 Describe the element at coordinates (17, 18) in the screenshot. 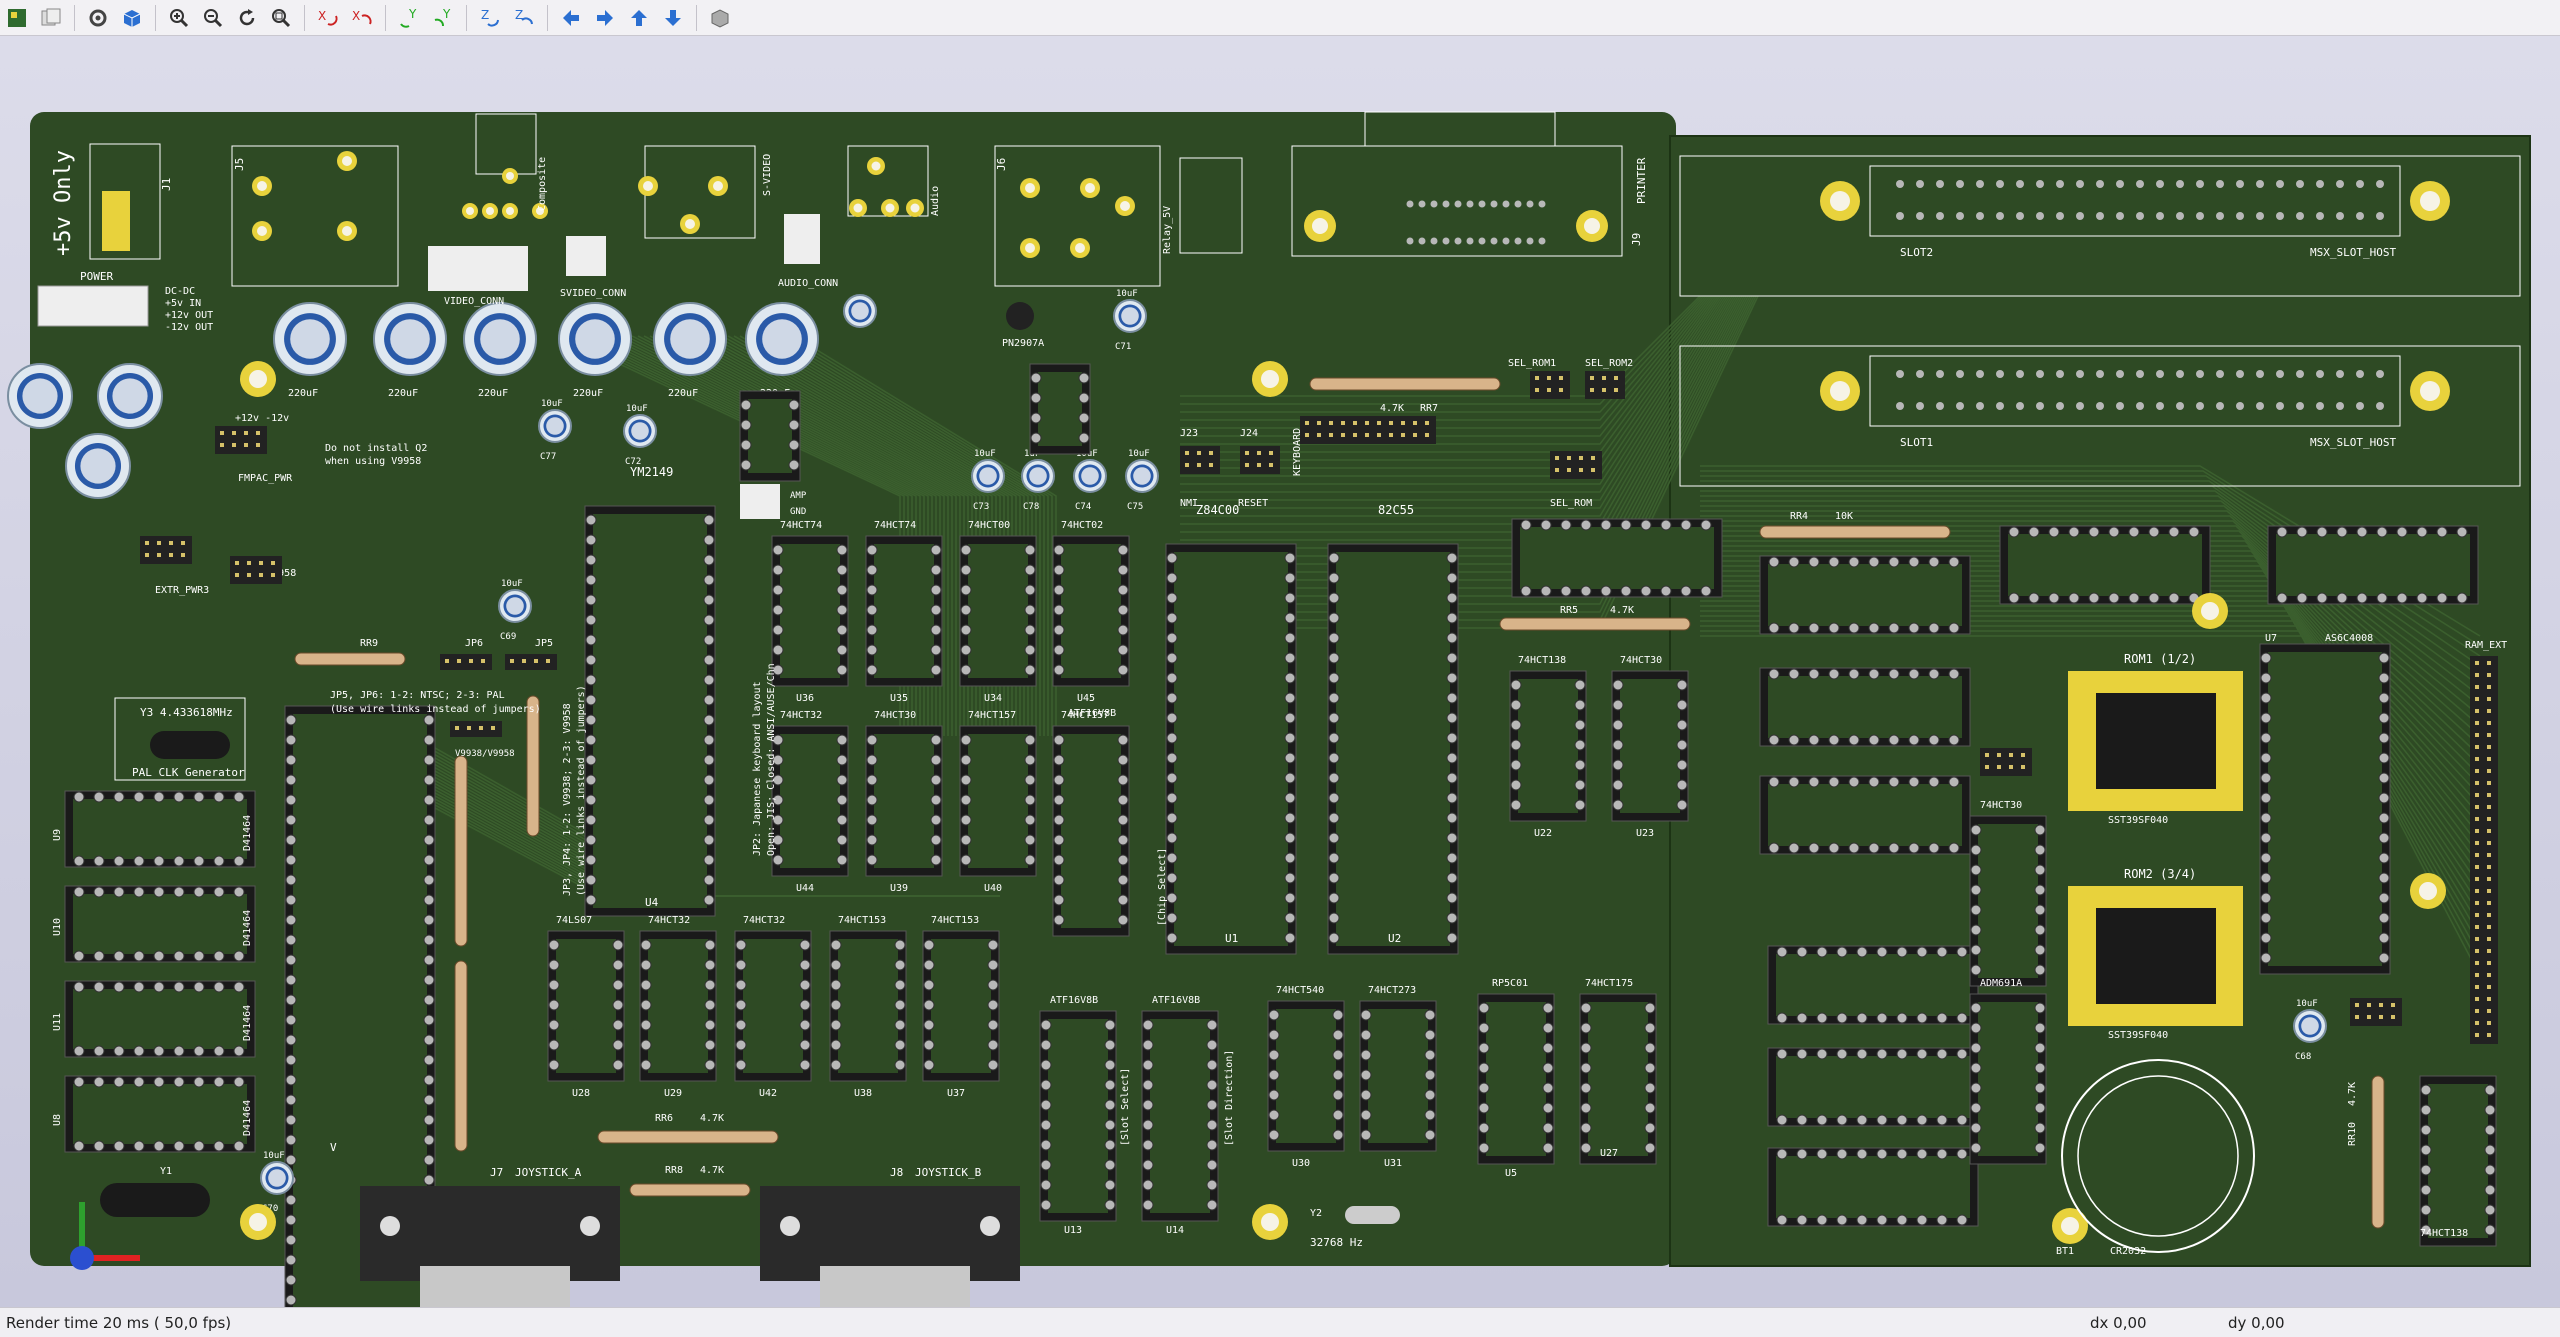

I see `board-setup-button` at that location.